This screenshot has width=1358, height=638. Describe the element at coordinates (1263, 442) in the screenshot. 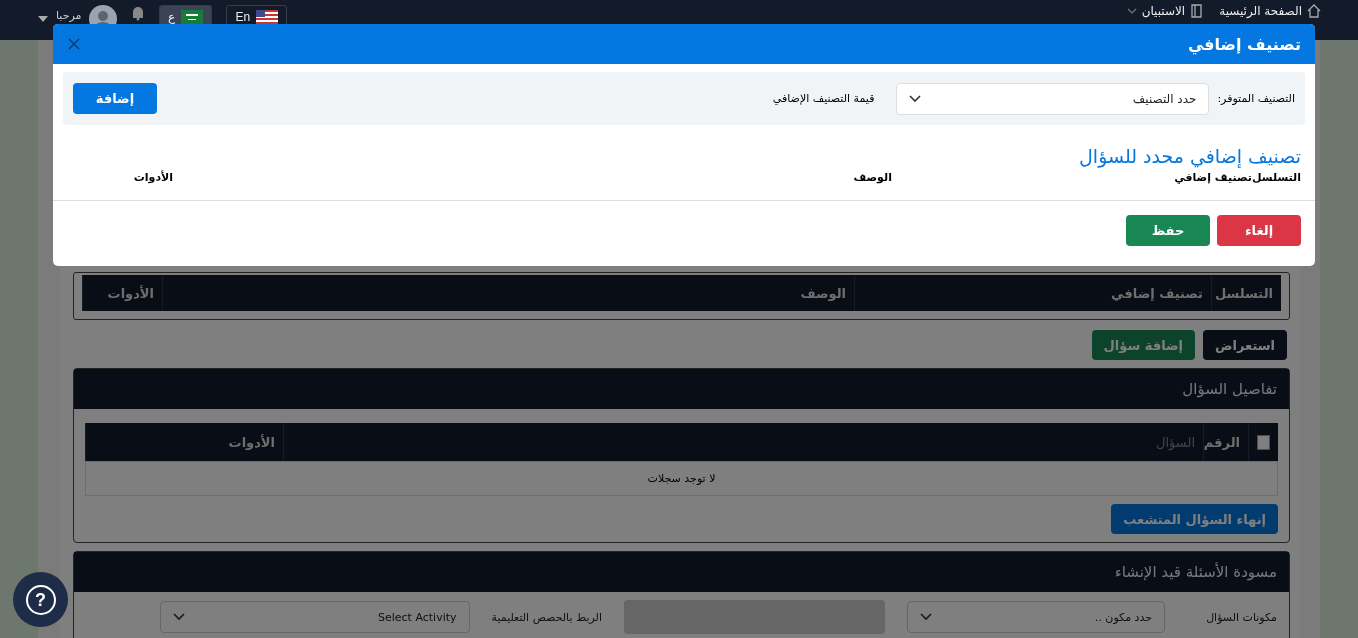

I see `checkbox` at that location.